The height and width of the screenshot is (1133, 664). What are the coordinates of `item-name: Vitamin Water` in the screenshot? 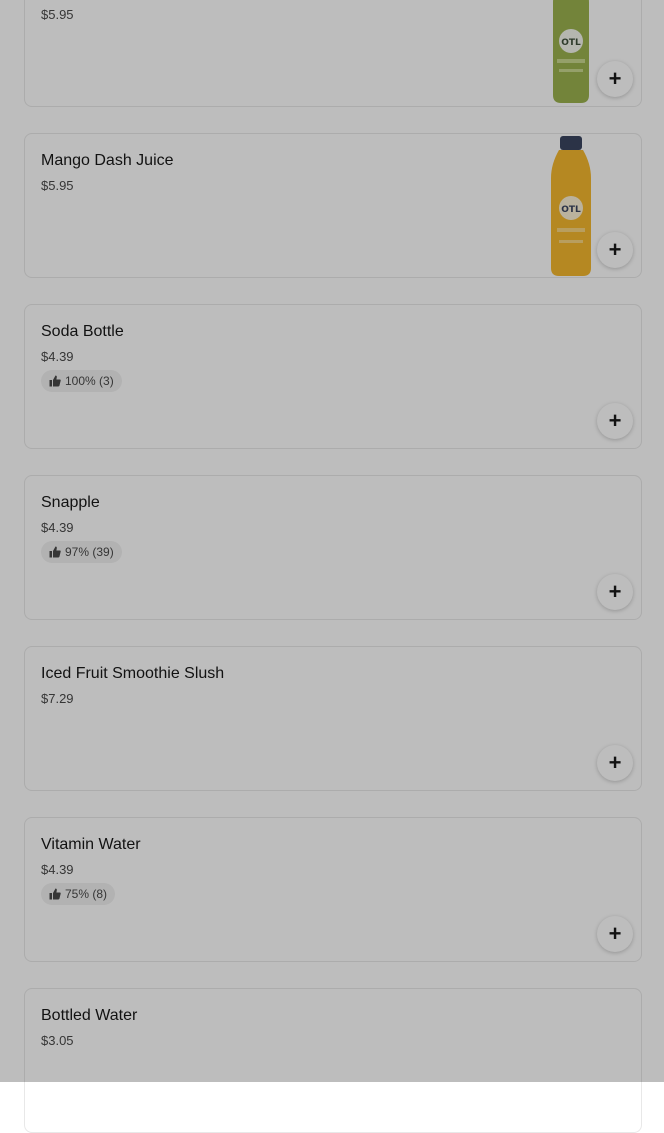 It's located at (91, 844).